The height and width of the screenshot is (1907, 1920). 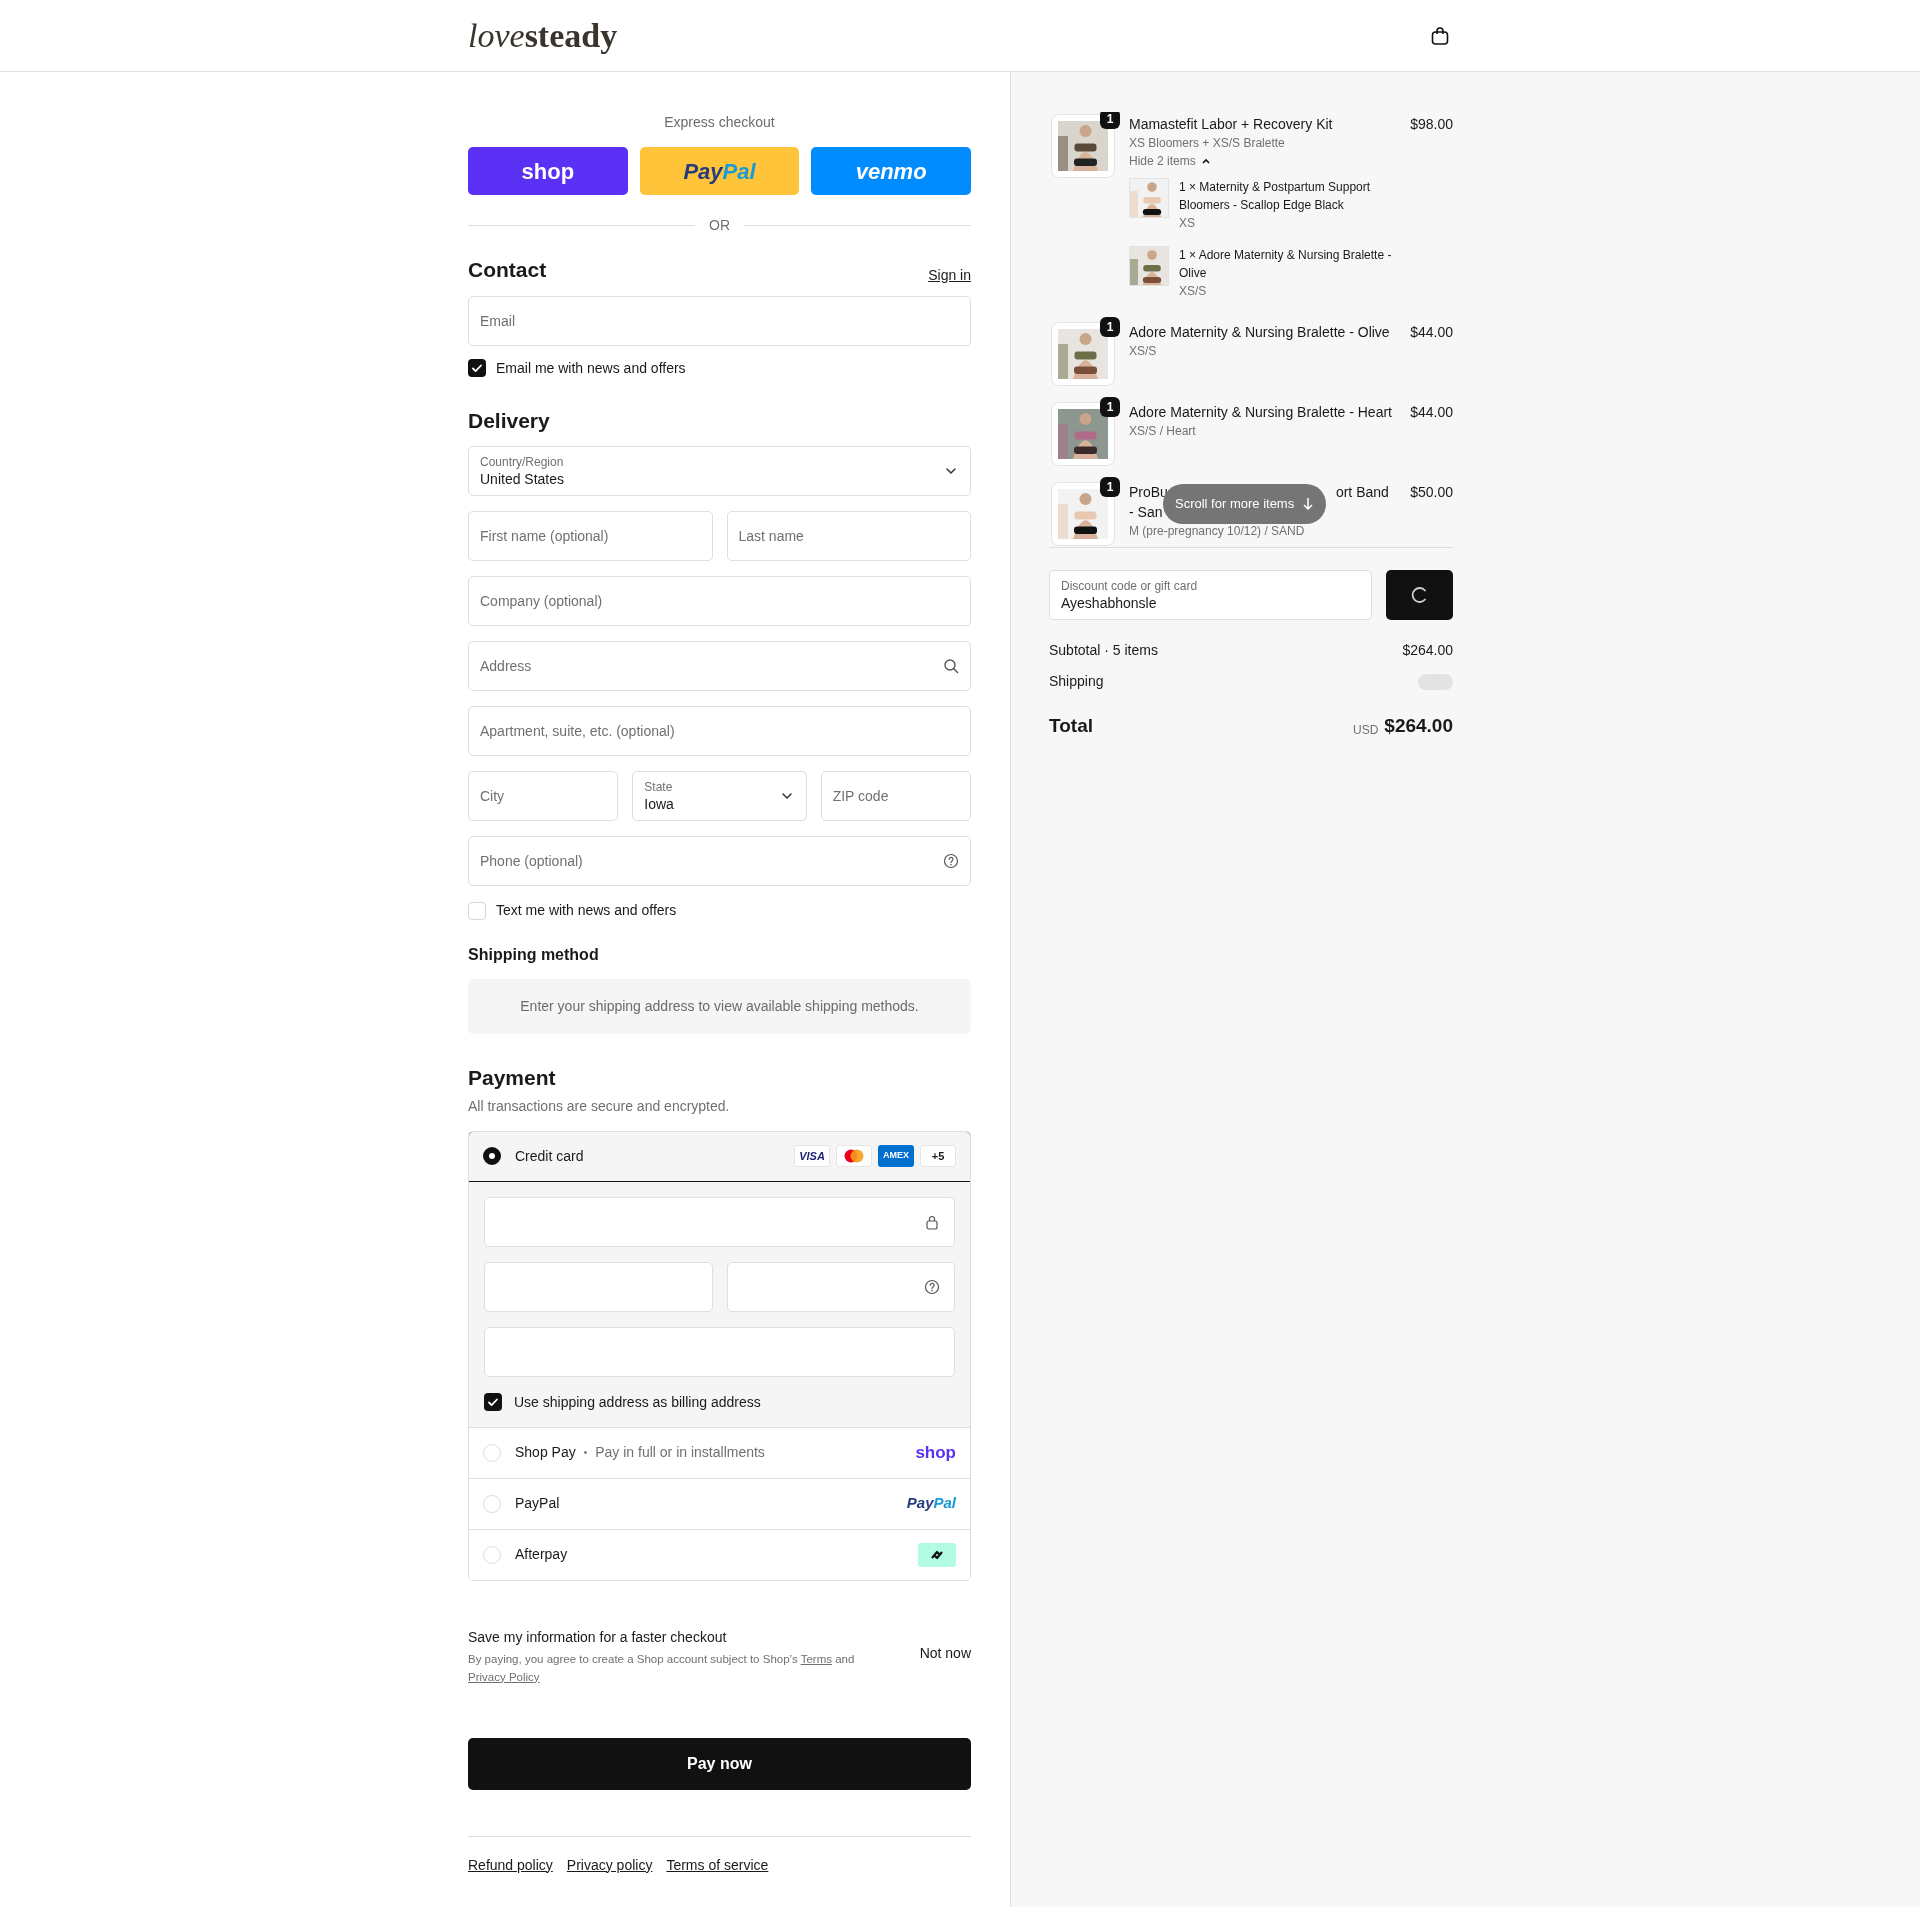 I want to click on section-heading: Delivery, so click(x=509, y=420).